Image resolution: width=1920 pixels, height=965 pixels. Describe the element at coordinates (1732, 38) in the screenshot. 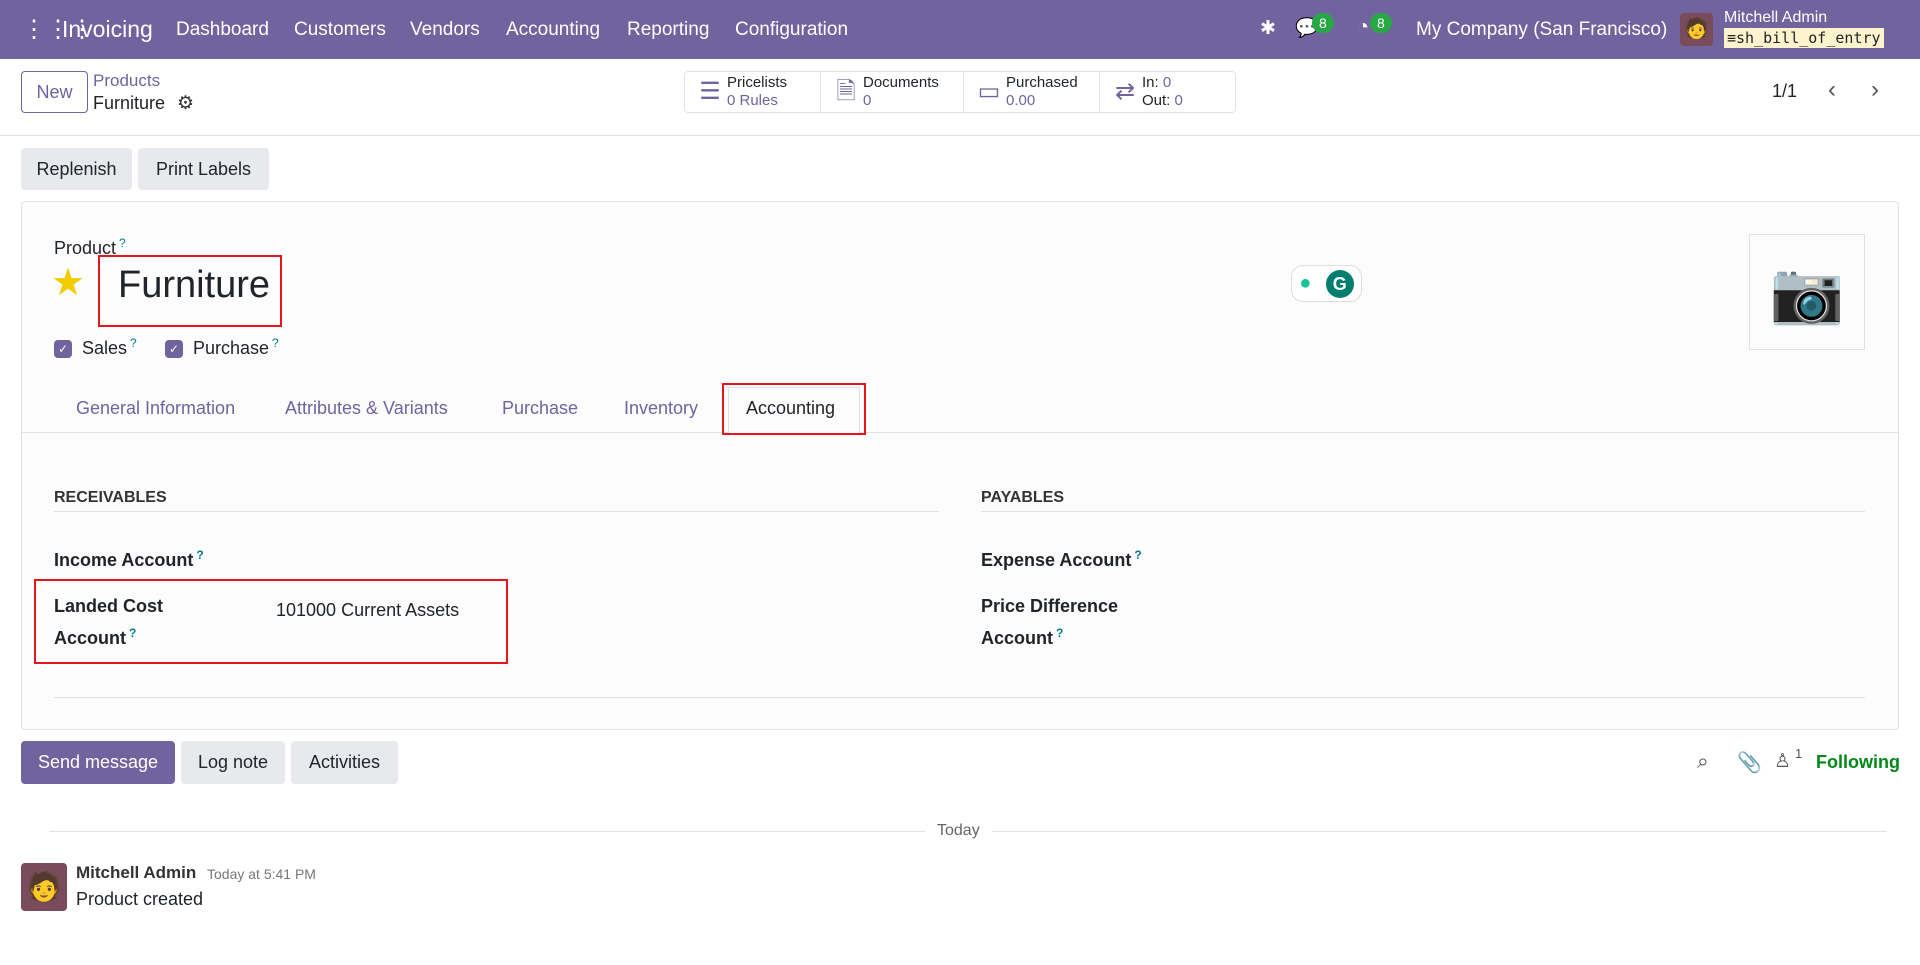

I see `database-icon: ≡` at that location.